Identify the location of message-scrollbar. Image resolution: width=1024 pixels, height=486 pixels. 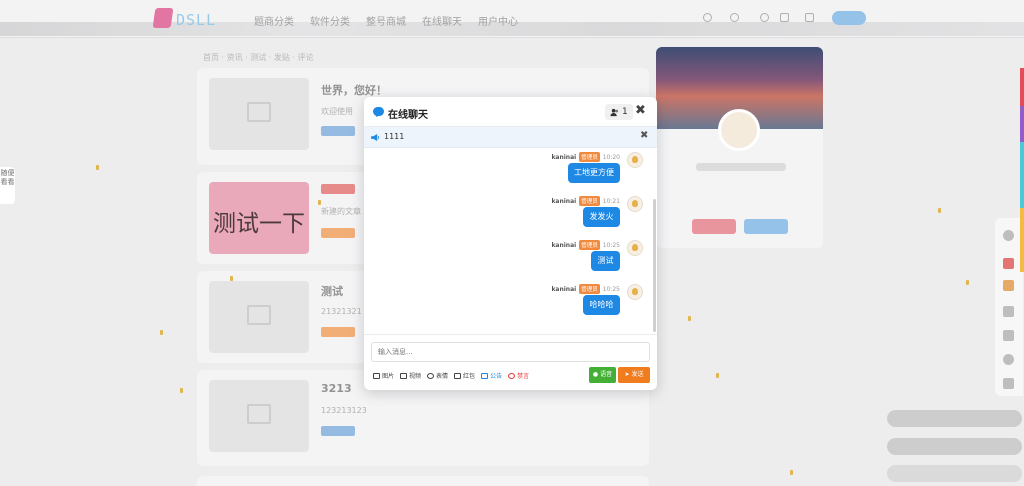
(654, 265).